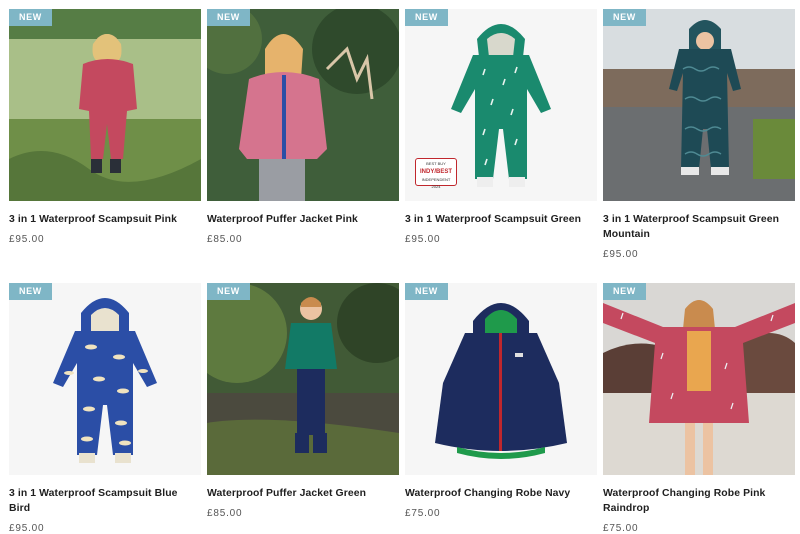 The height and width of the screenshot is (534, 800). I want to click on product-title: Waterproof Puffer Jacket Pink, so click(303, 219).